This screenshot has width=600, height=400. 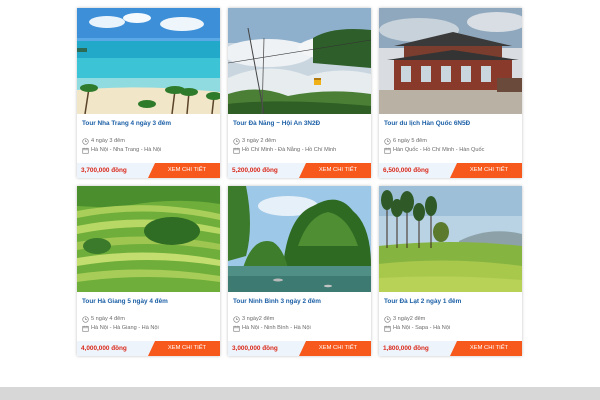 I want to click on tour-card-footer: 1,800,000 đồng XEM CHI TIẾT, so click(x=450, y=348).